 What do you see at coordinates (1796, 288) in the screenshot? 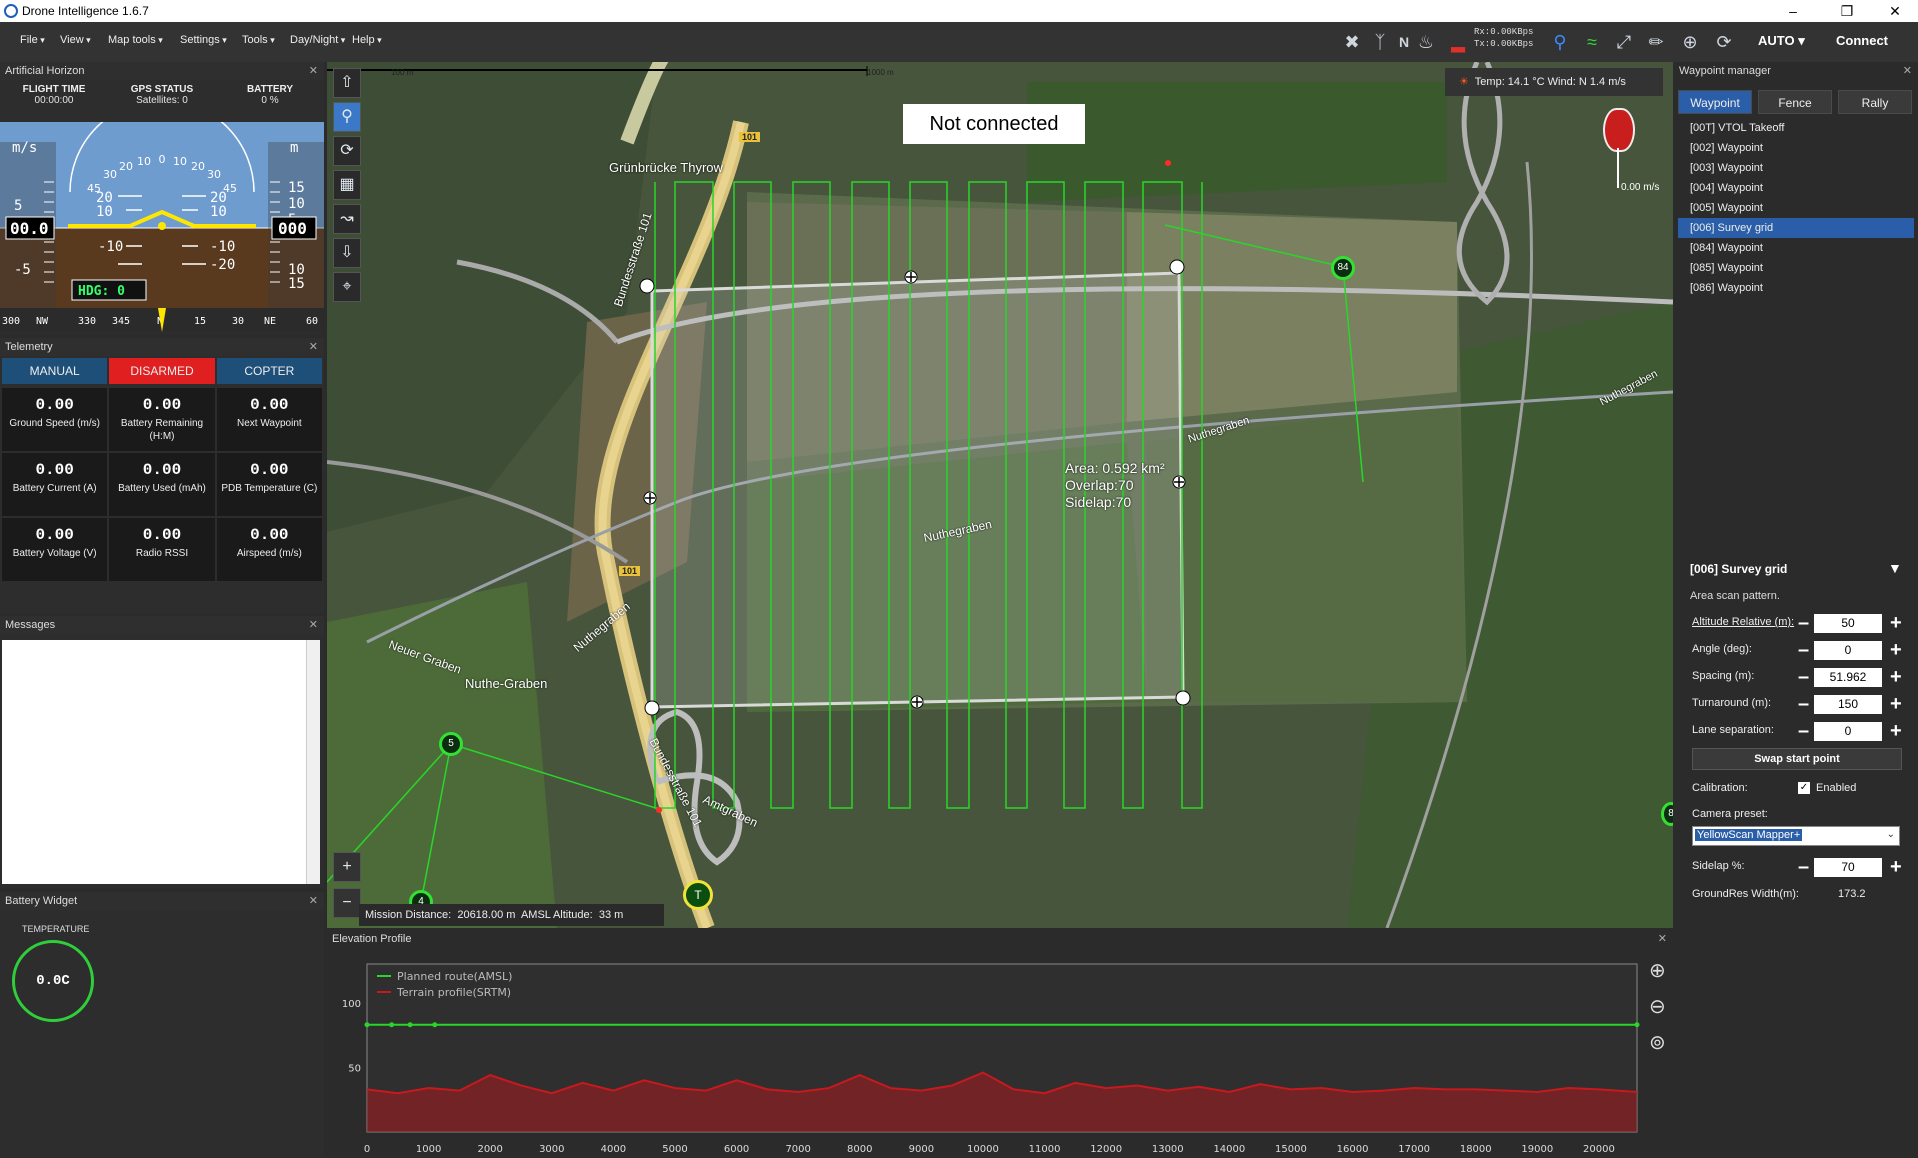
I see `waypoint-item: [086] Waypoint` at bounding box center [1796, 288].